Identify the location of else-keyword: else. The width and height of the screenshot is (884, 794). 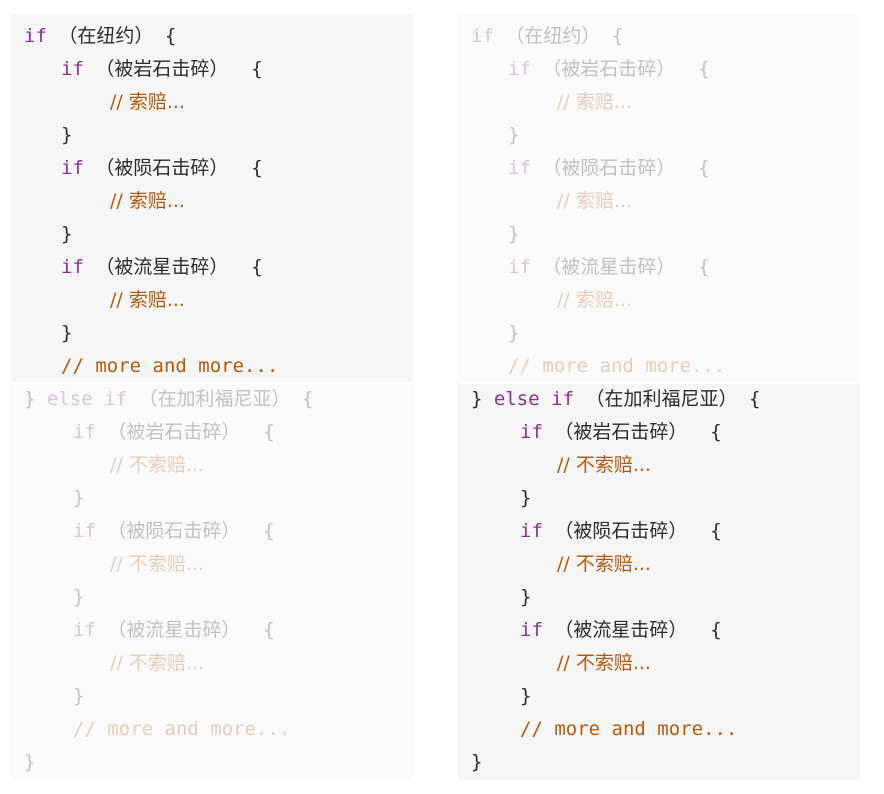
(516, 399).